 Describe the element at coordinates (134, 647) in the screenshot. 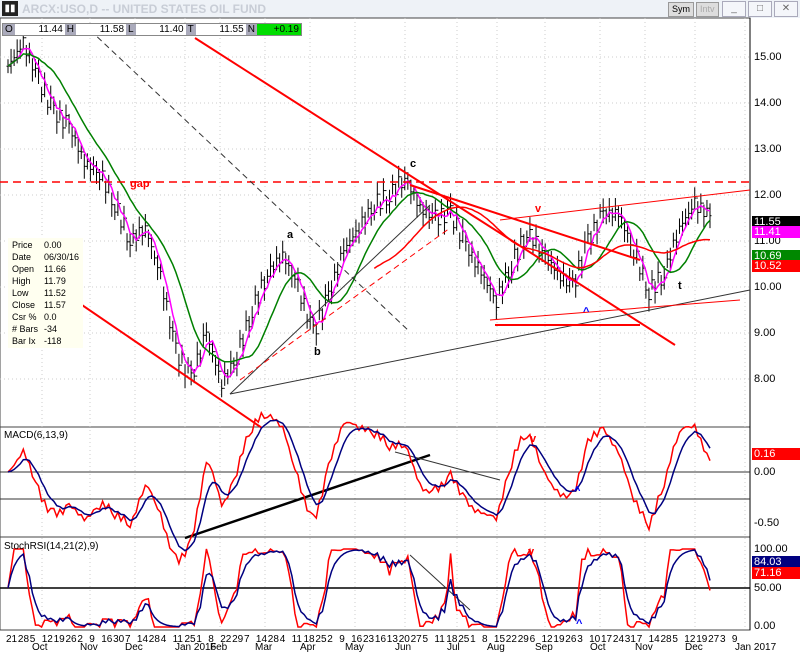

I see `x-month: Dec` at that location.